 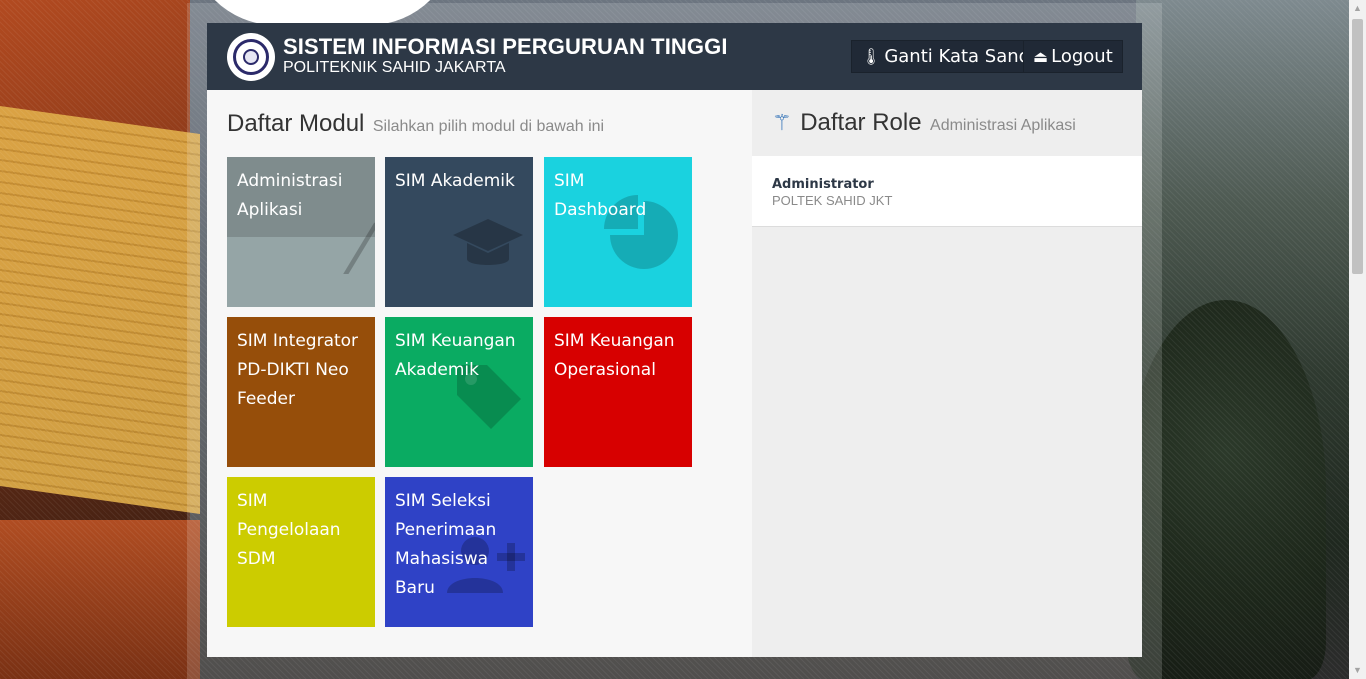 I want to click on roles-heading: ⚚ Daftar Role Administrasi Aplikasi, so click(x=924, y=123).